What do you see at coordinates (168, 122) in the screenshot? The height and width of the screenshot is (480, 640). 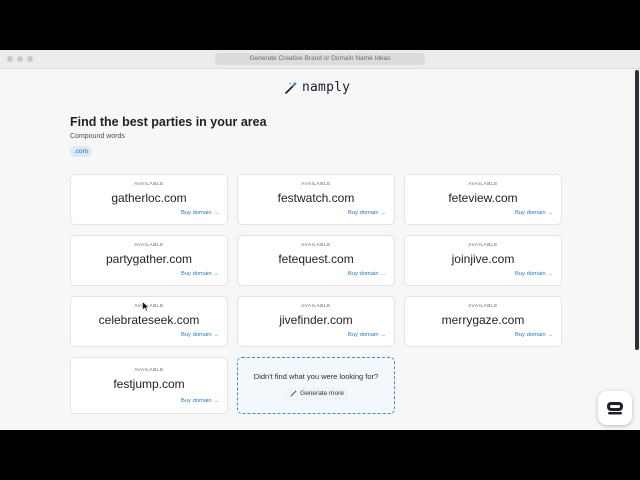 I see `page-title: Find the best parties in your area` at bounding box center [168, 122].